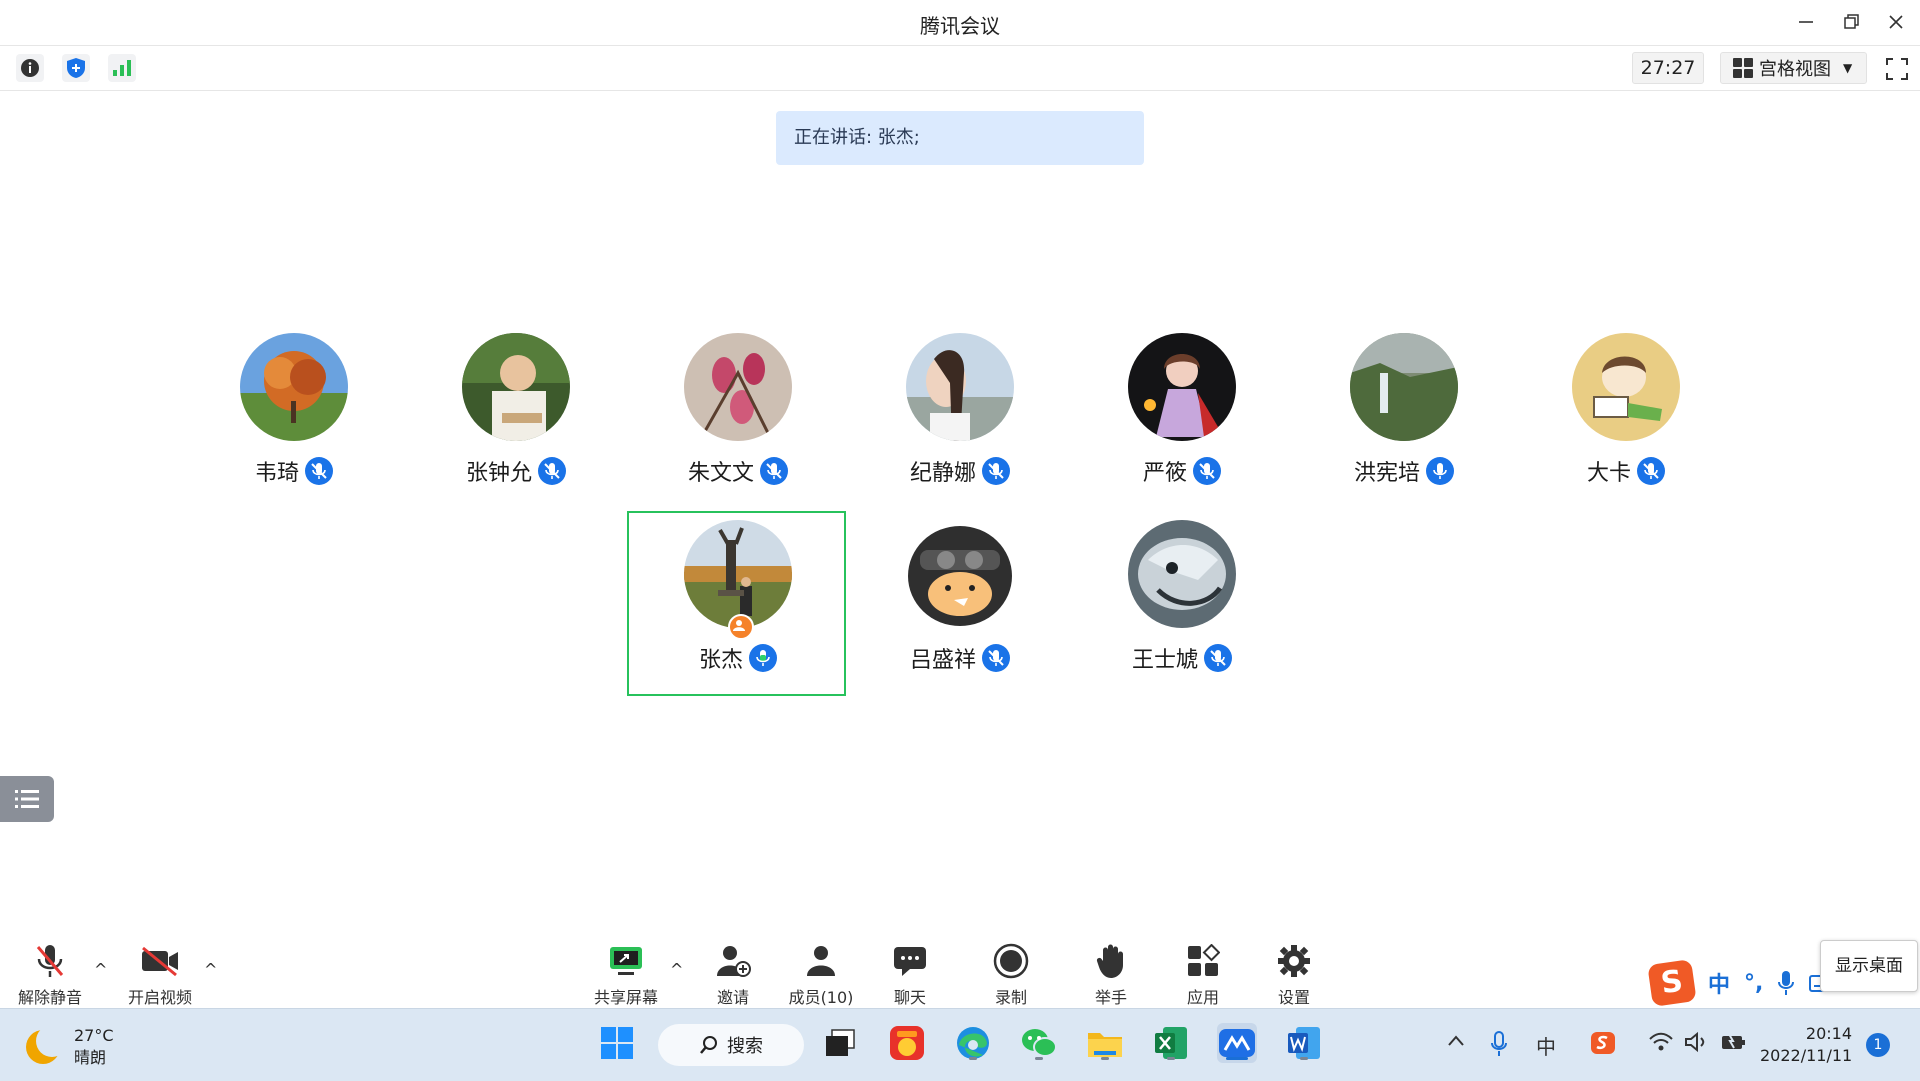  I want to click on chat-icon, so click(910, 961).